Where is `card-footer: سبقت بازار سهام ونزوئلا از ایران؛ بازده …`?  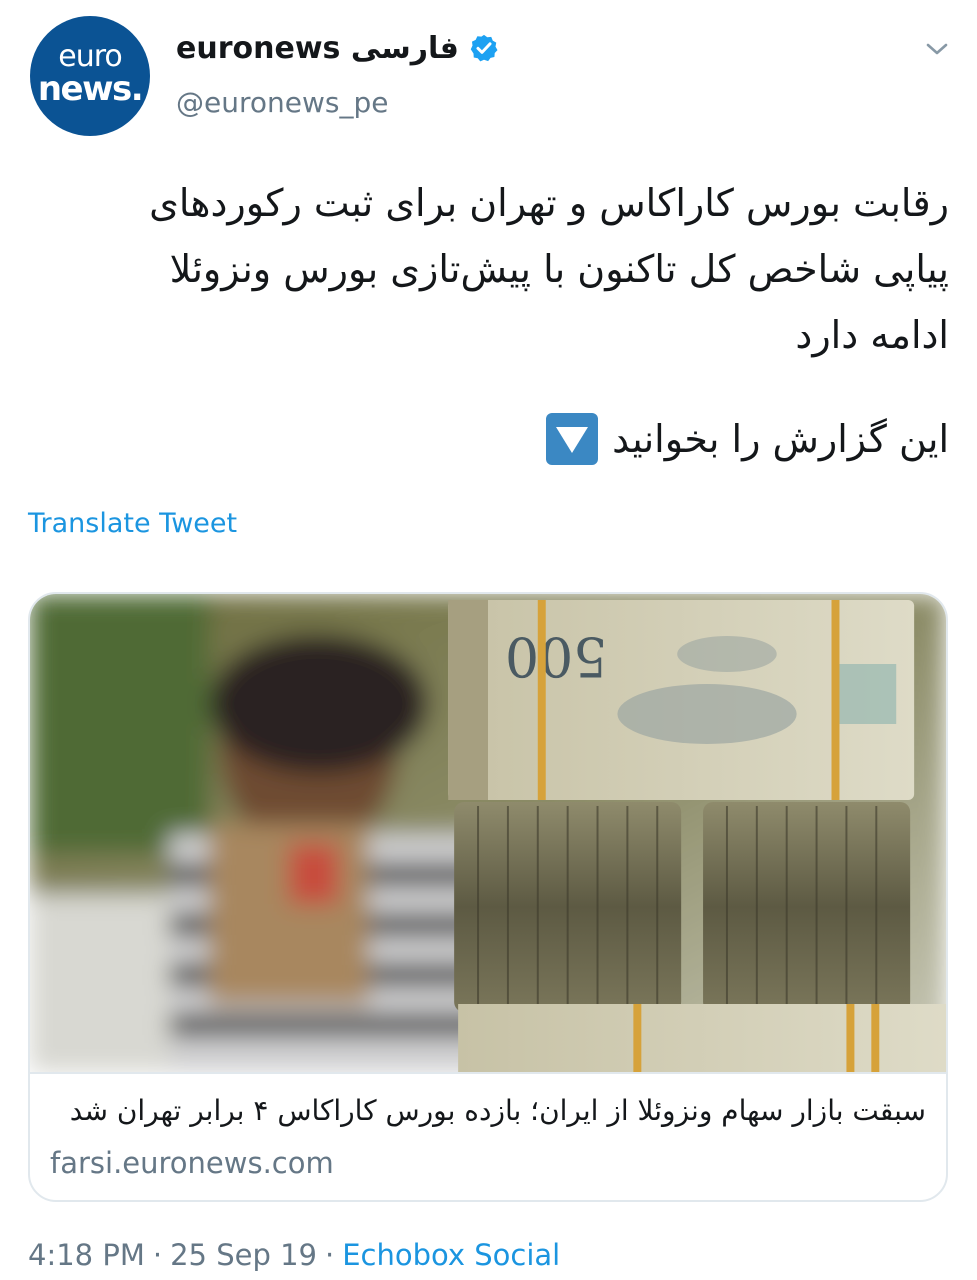 card-footer: سبقت بازار سهام ونزوئلا از ایران؛ بازده … is located at coordinates (488, 1136).